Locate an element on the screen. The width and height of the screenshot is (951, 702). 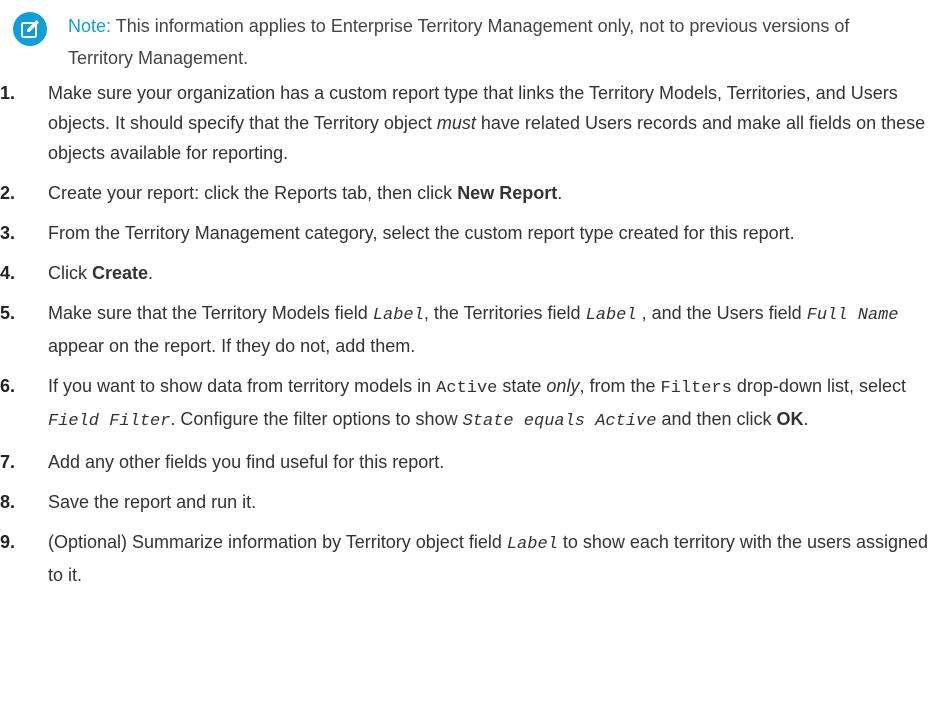
edit-note-icon is located at coordinates (30, 29).